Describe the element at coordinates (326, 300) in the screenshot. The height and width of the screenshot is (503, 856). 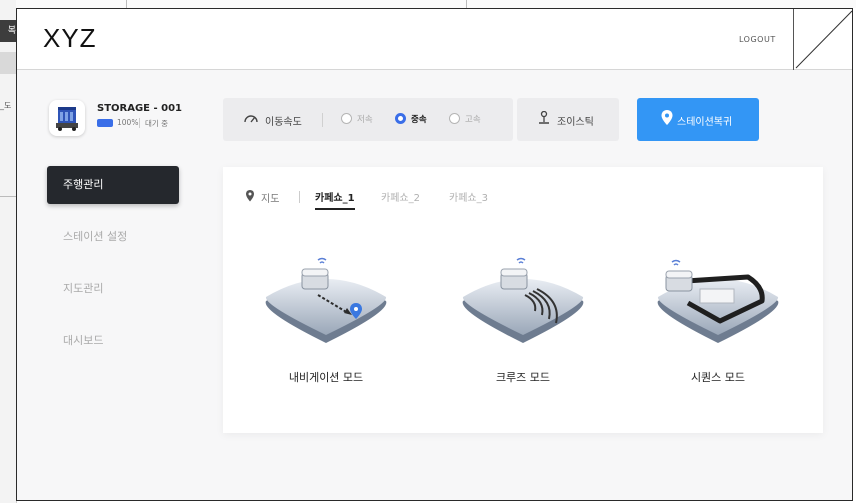
I see `navigation-mode-icon` at that location.